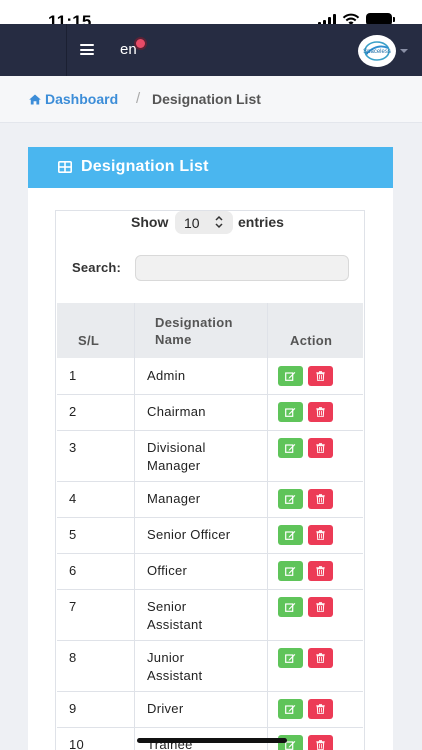 The height and width of the screenshot is (750, 422). Describe the element at coordinates (73, 708) in the screenshot. I see `cell-sl: 9` at that location.